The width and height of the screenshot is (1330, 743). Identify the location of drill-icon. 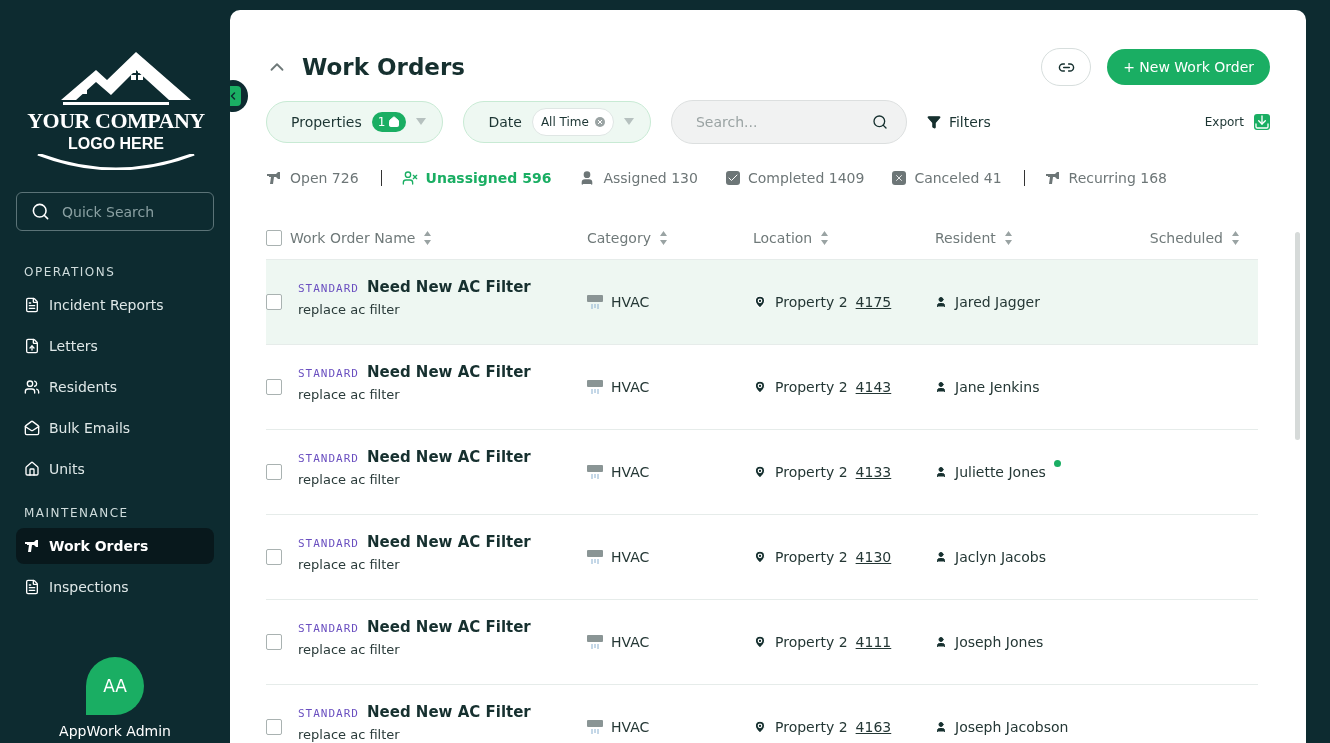
(274, 178).